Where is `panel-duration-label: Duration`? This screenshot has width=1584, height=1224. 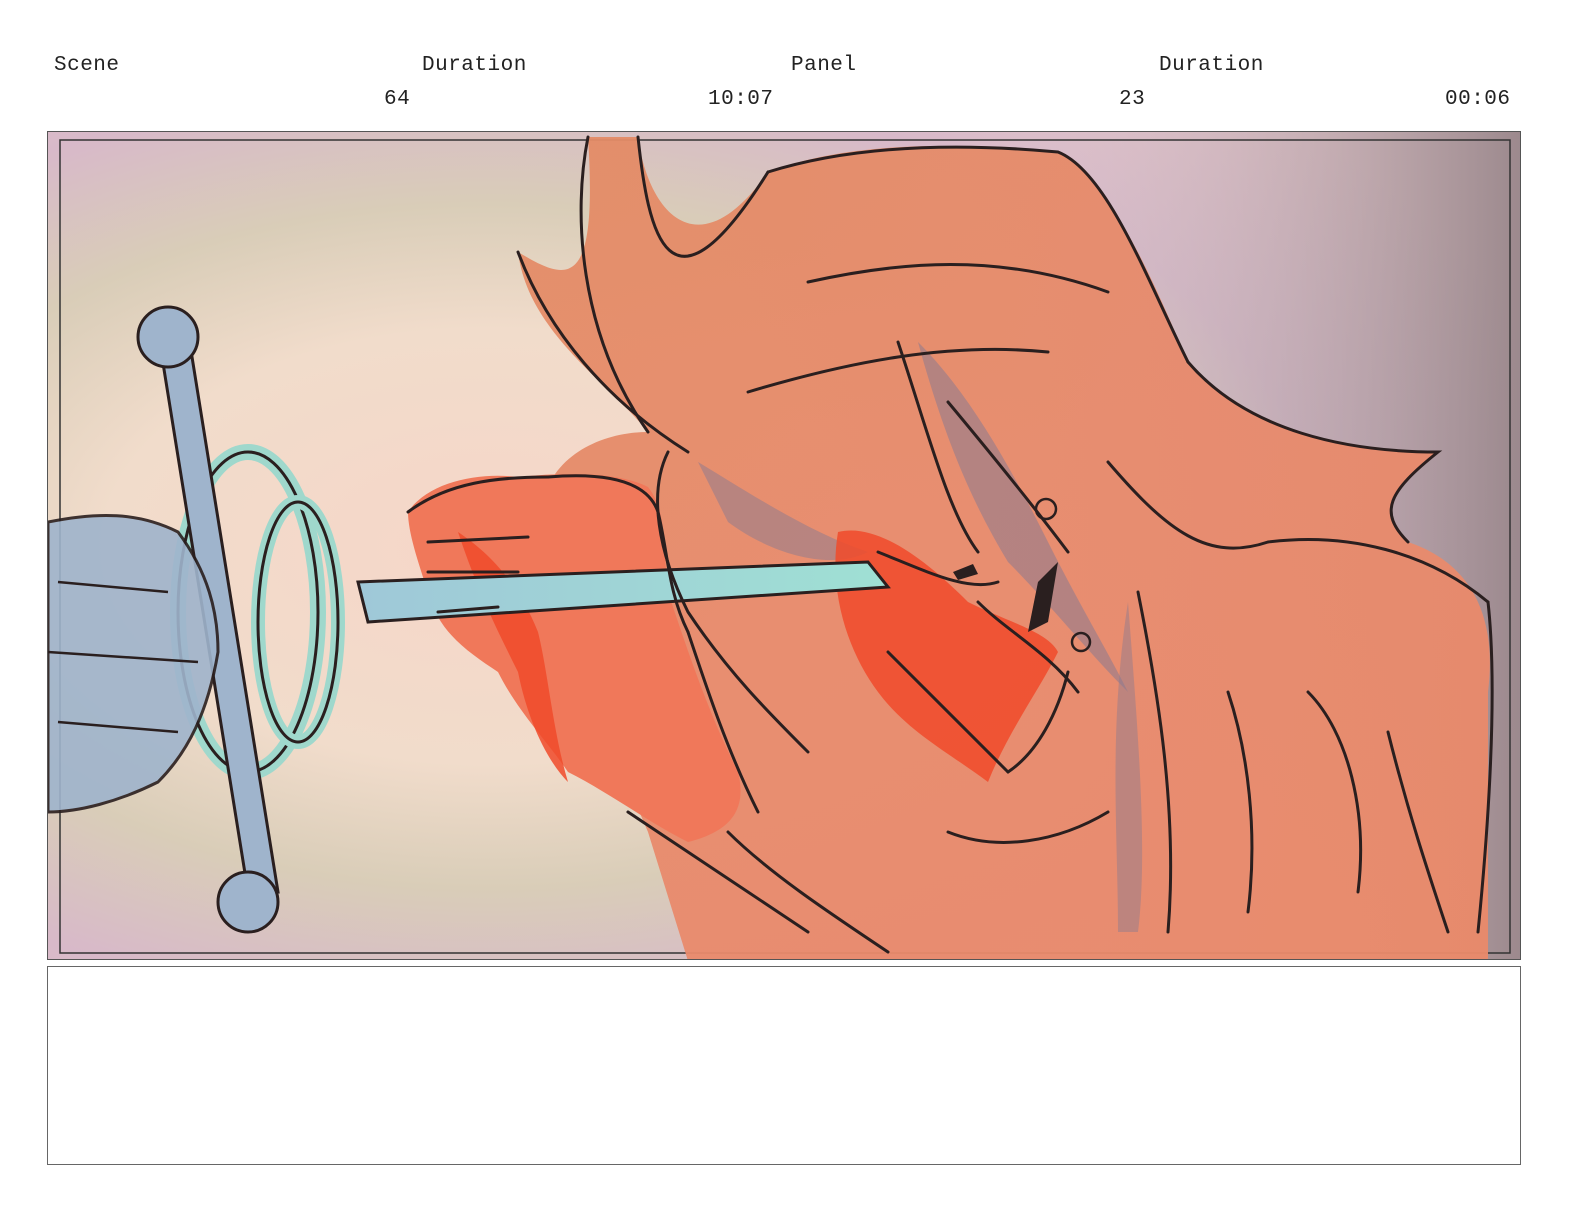 panel-duration-label: Duration is located at coordinates (1211, 65).